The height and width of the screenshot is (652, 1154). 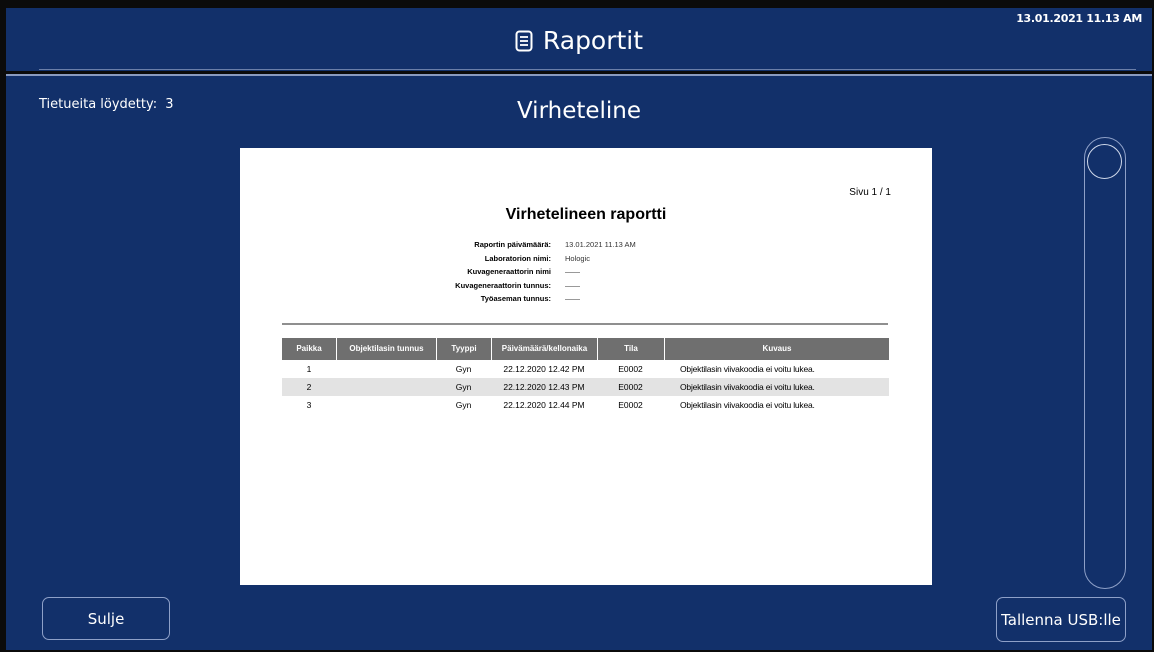 What do you see at coordinates (309, 387) in the screenshot?
I see `cell-paikka: 2` at bounding box center [309, 387].